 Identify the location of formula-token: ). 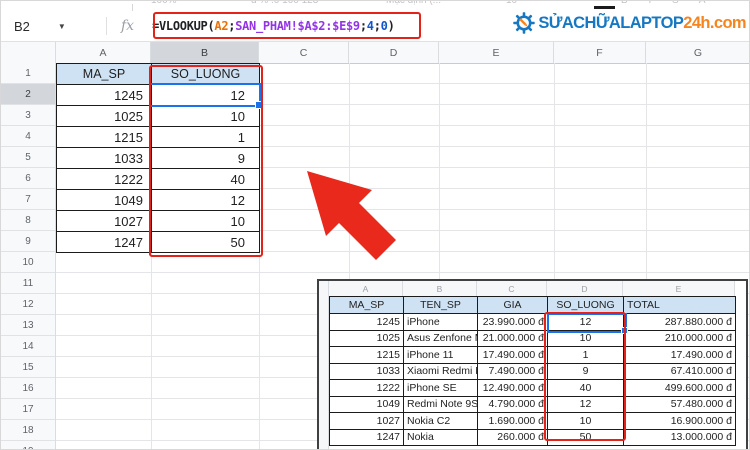
(391, 26).